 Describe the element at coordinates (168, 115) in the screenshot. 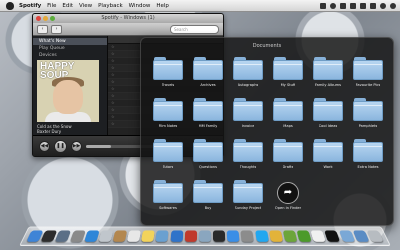

I see `folder-item: Film Notes` at that location.